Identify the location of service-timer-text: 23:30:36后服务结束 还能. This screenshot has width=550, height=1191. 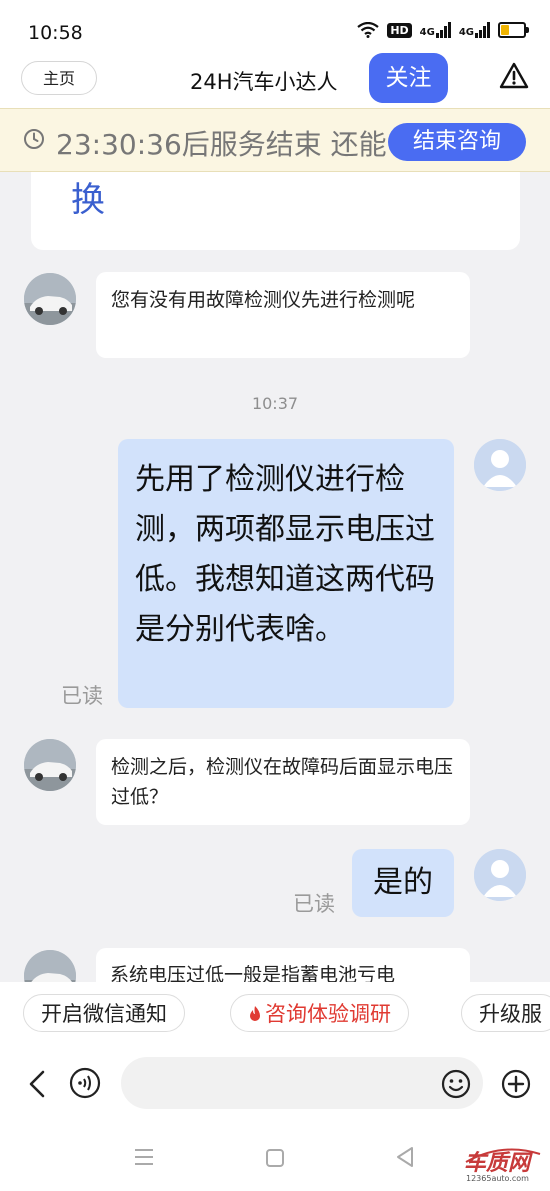
(221, 144).